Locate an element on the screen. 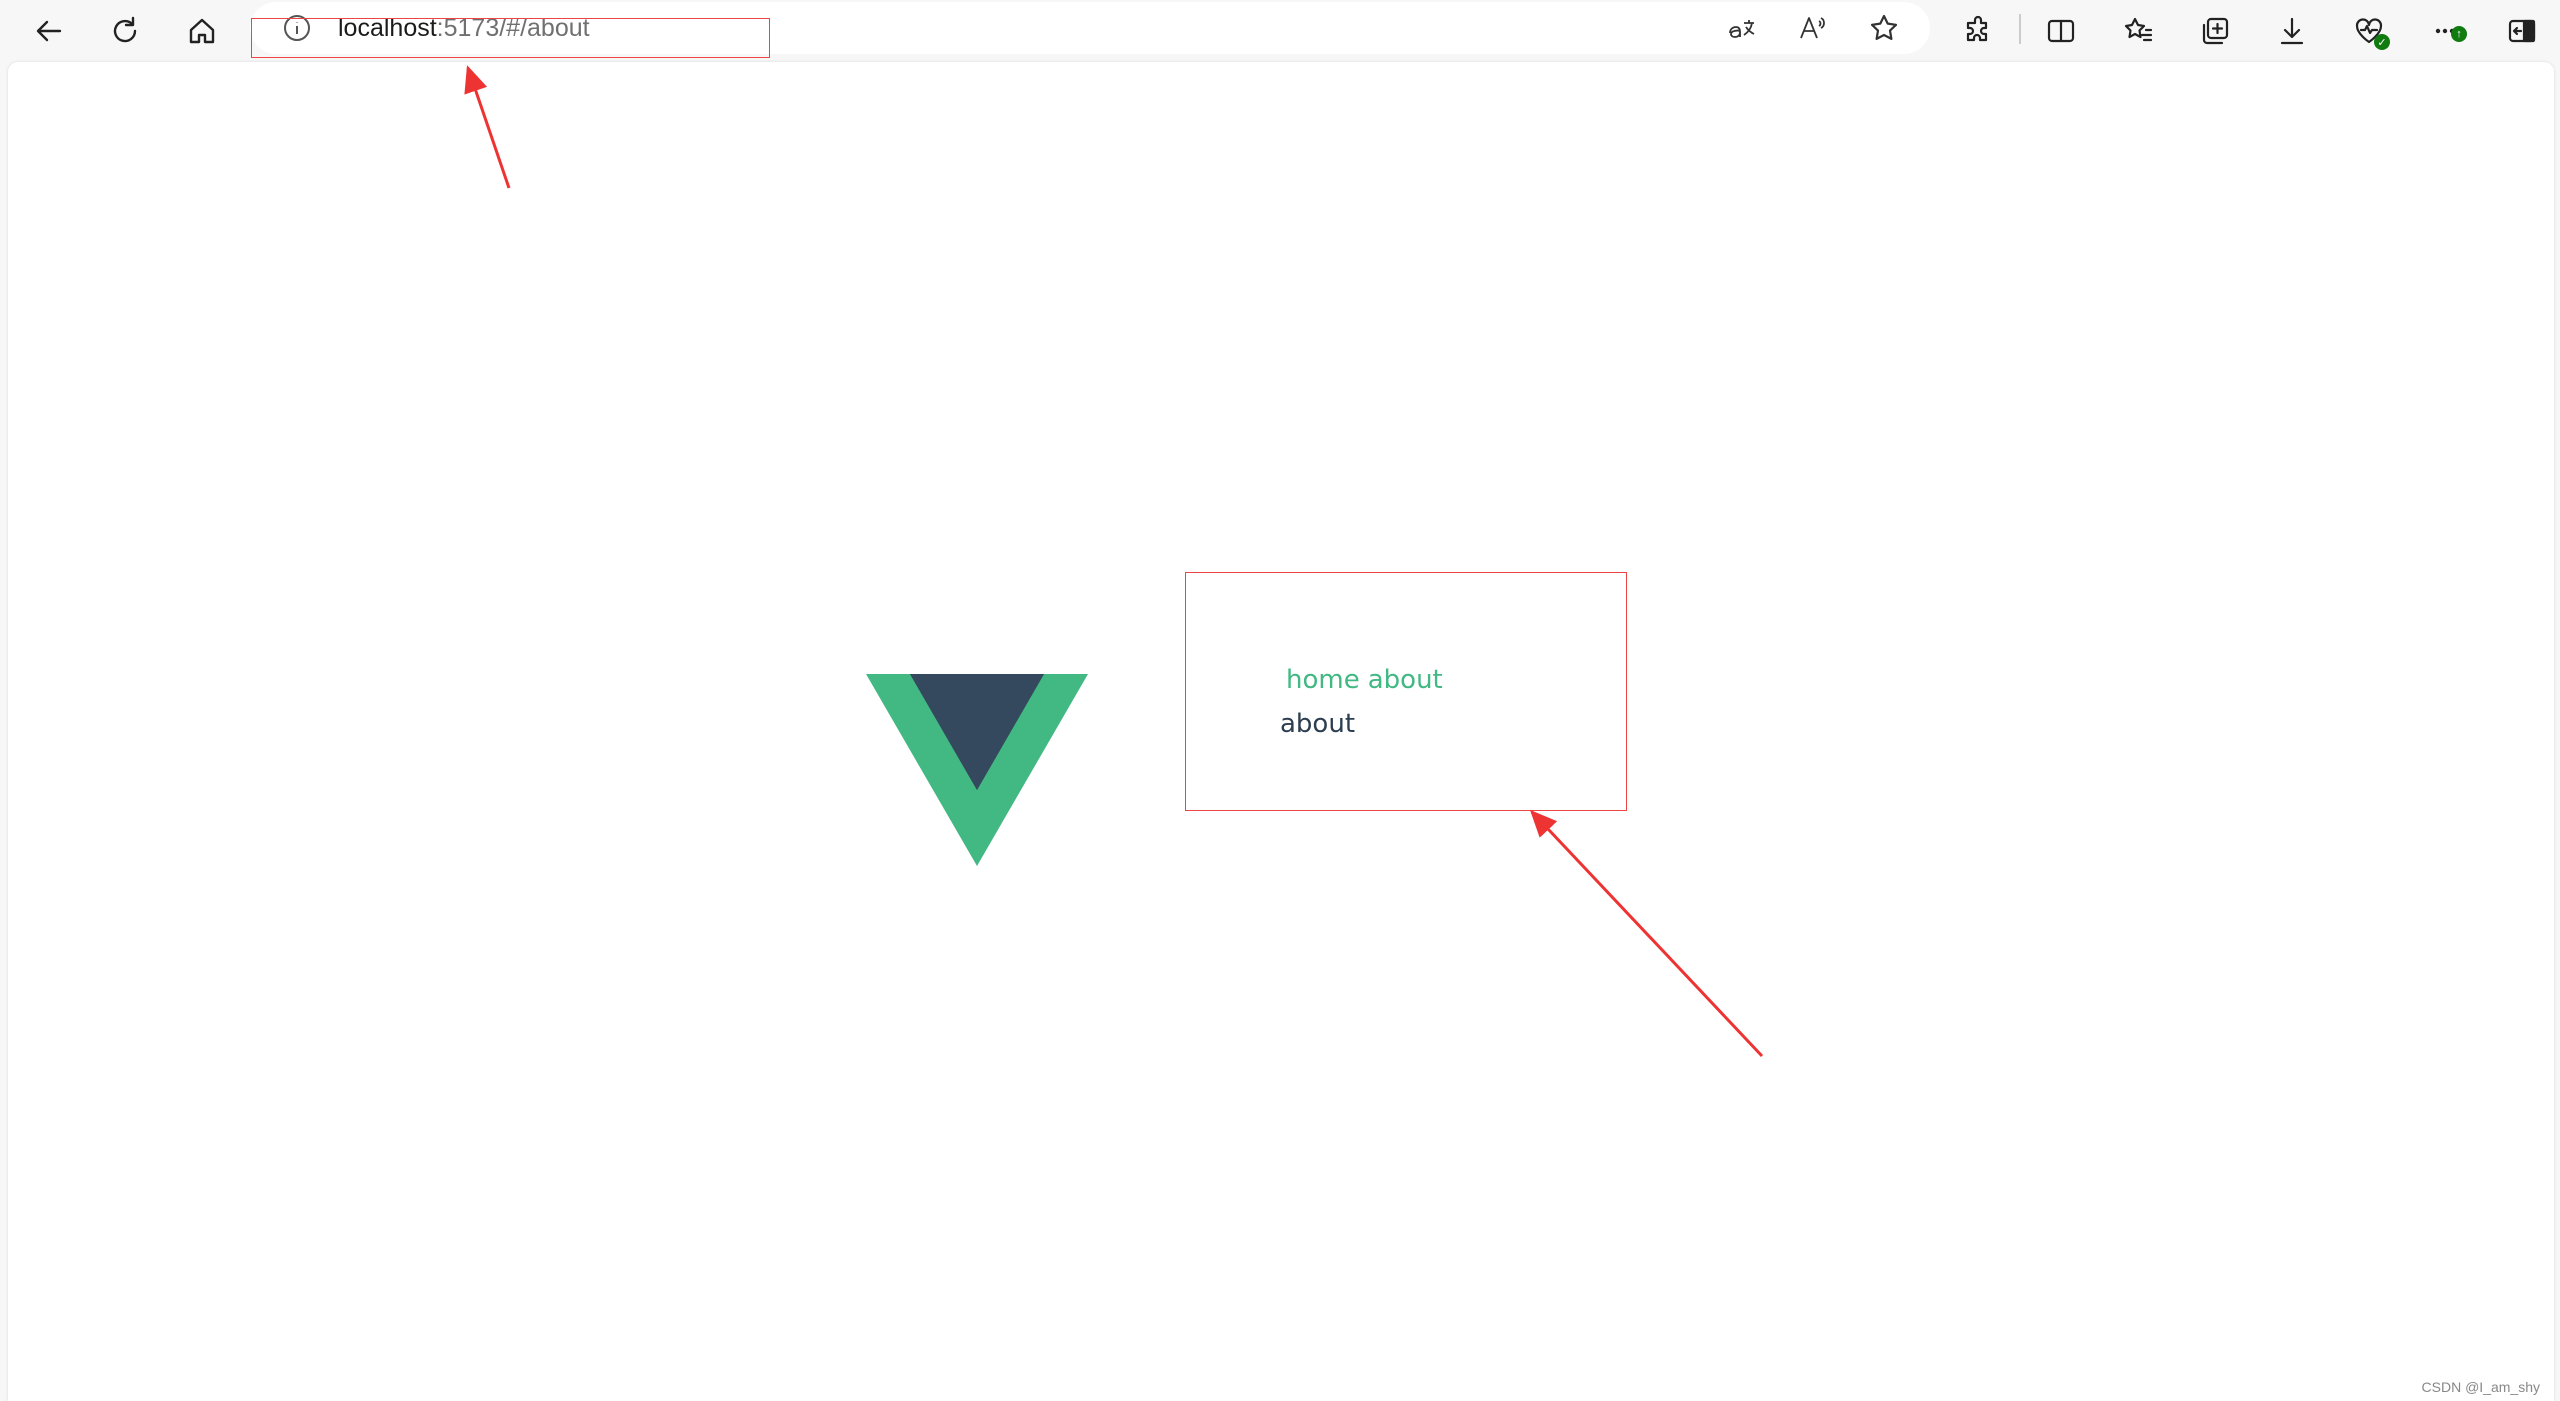 This screenshot has height=1401, width=2560. address-bar: localhost:5173/#/about is located at coordinates (1090, 28).